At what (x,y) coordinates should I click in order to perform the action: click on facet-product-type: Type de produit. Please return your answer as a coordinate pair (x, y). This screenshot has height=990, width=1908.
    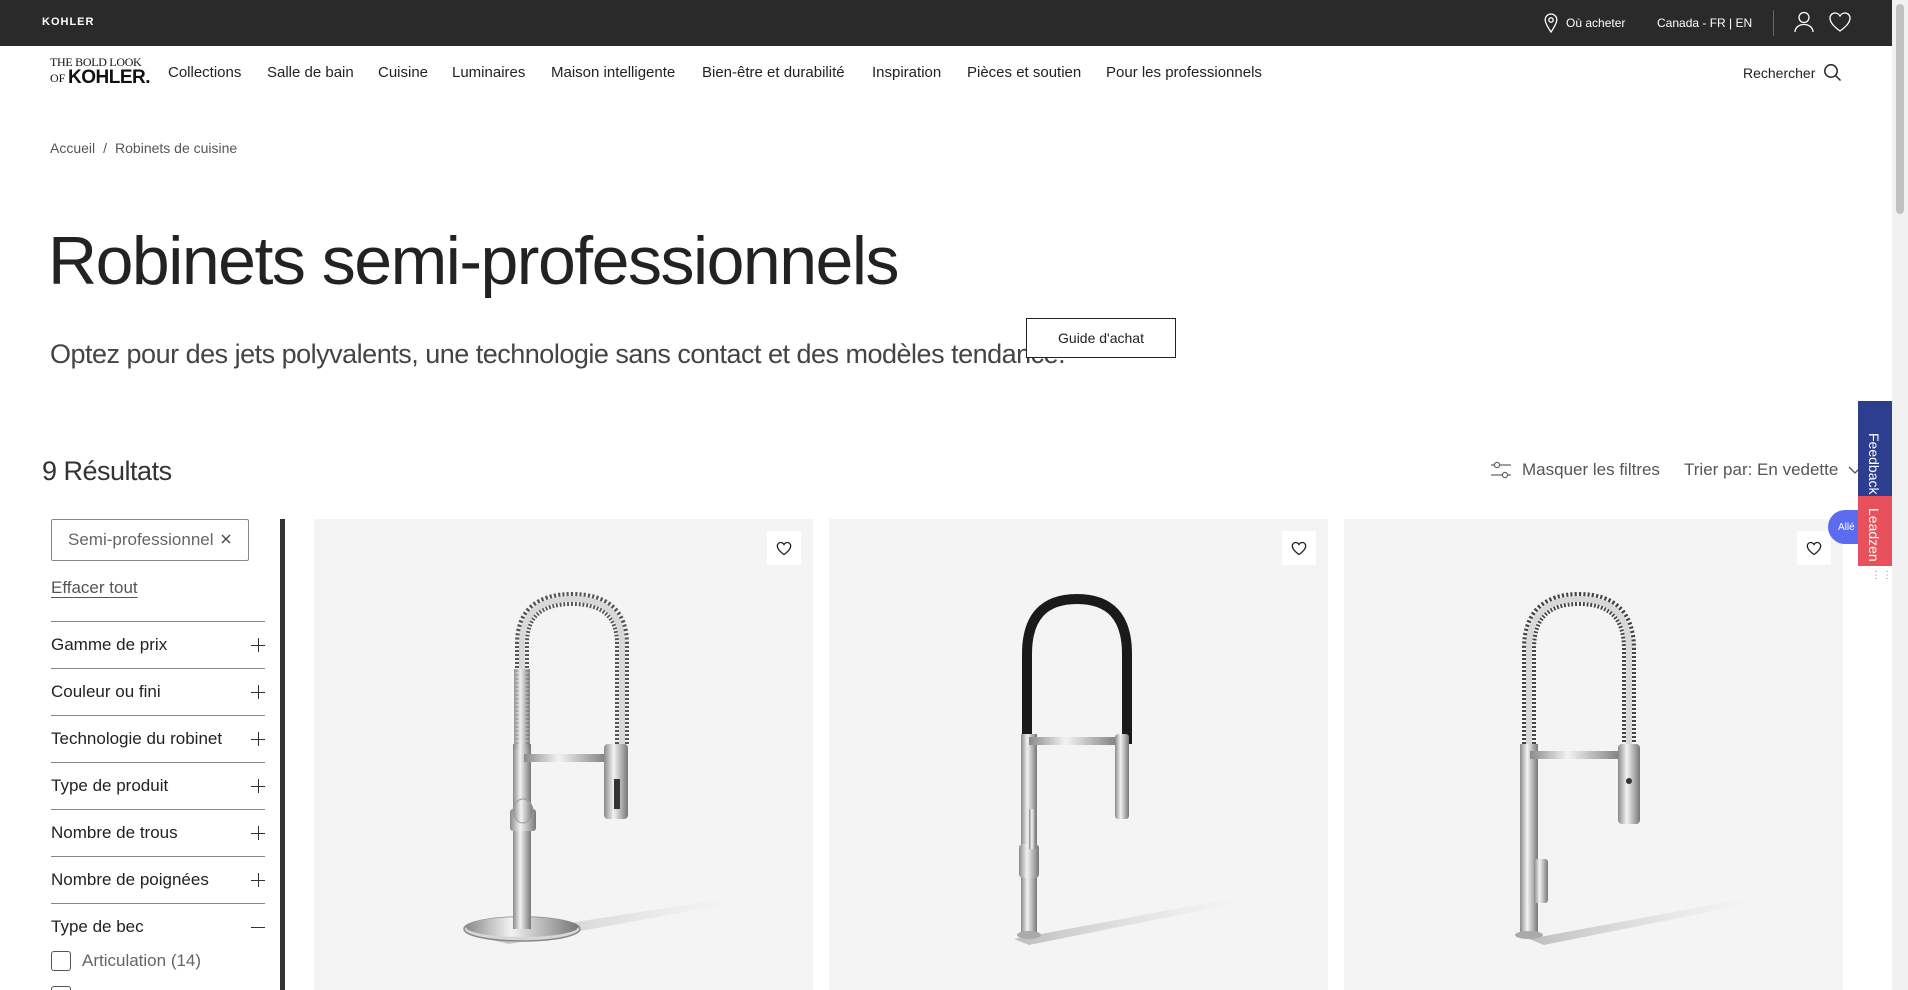
    Looking at the image, I should click on (158, 785).